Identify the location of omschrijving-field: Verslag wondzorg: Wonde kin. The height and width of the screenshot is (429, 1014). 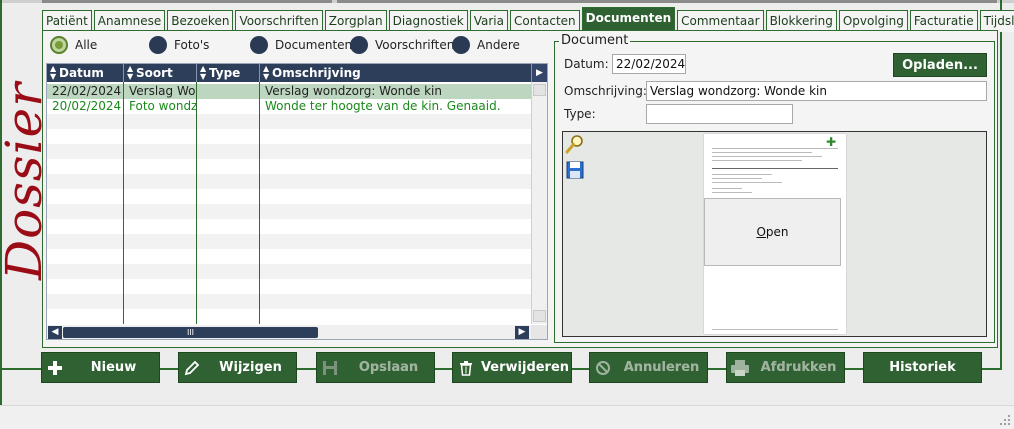
(816, 91).